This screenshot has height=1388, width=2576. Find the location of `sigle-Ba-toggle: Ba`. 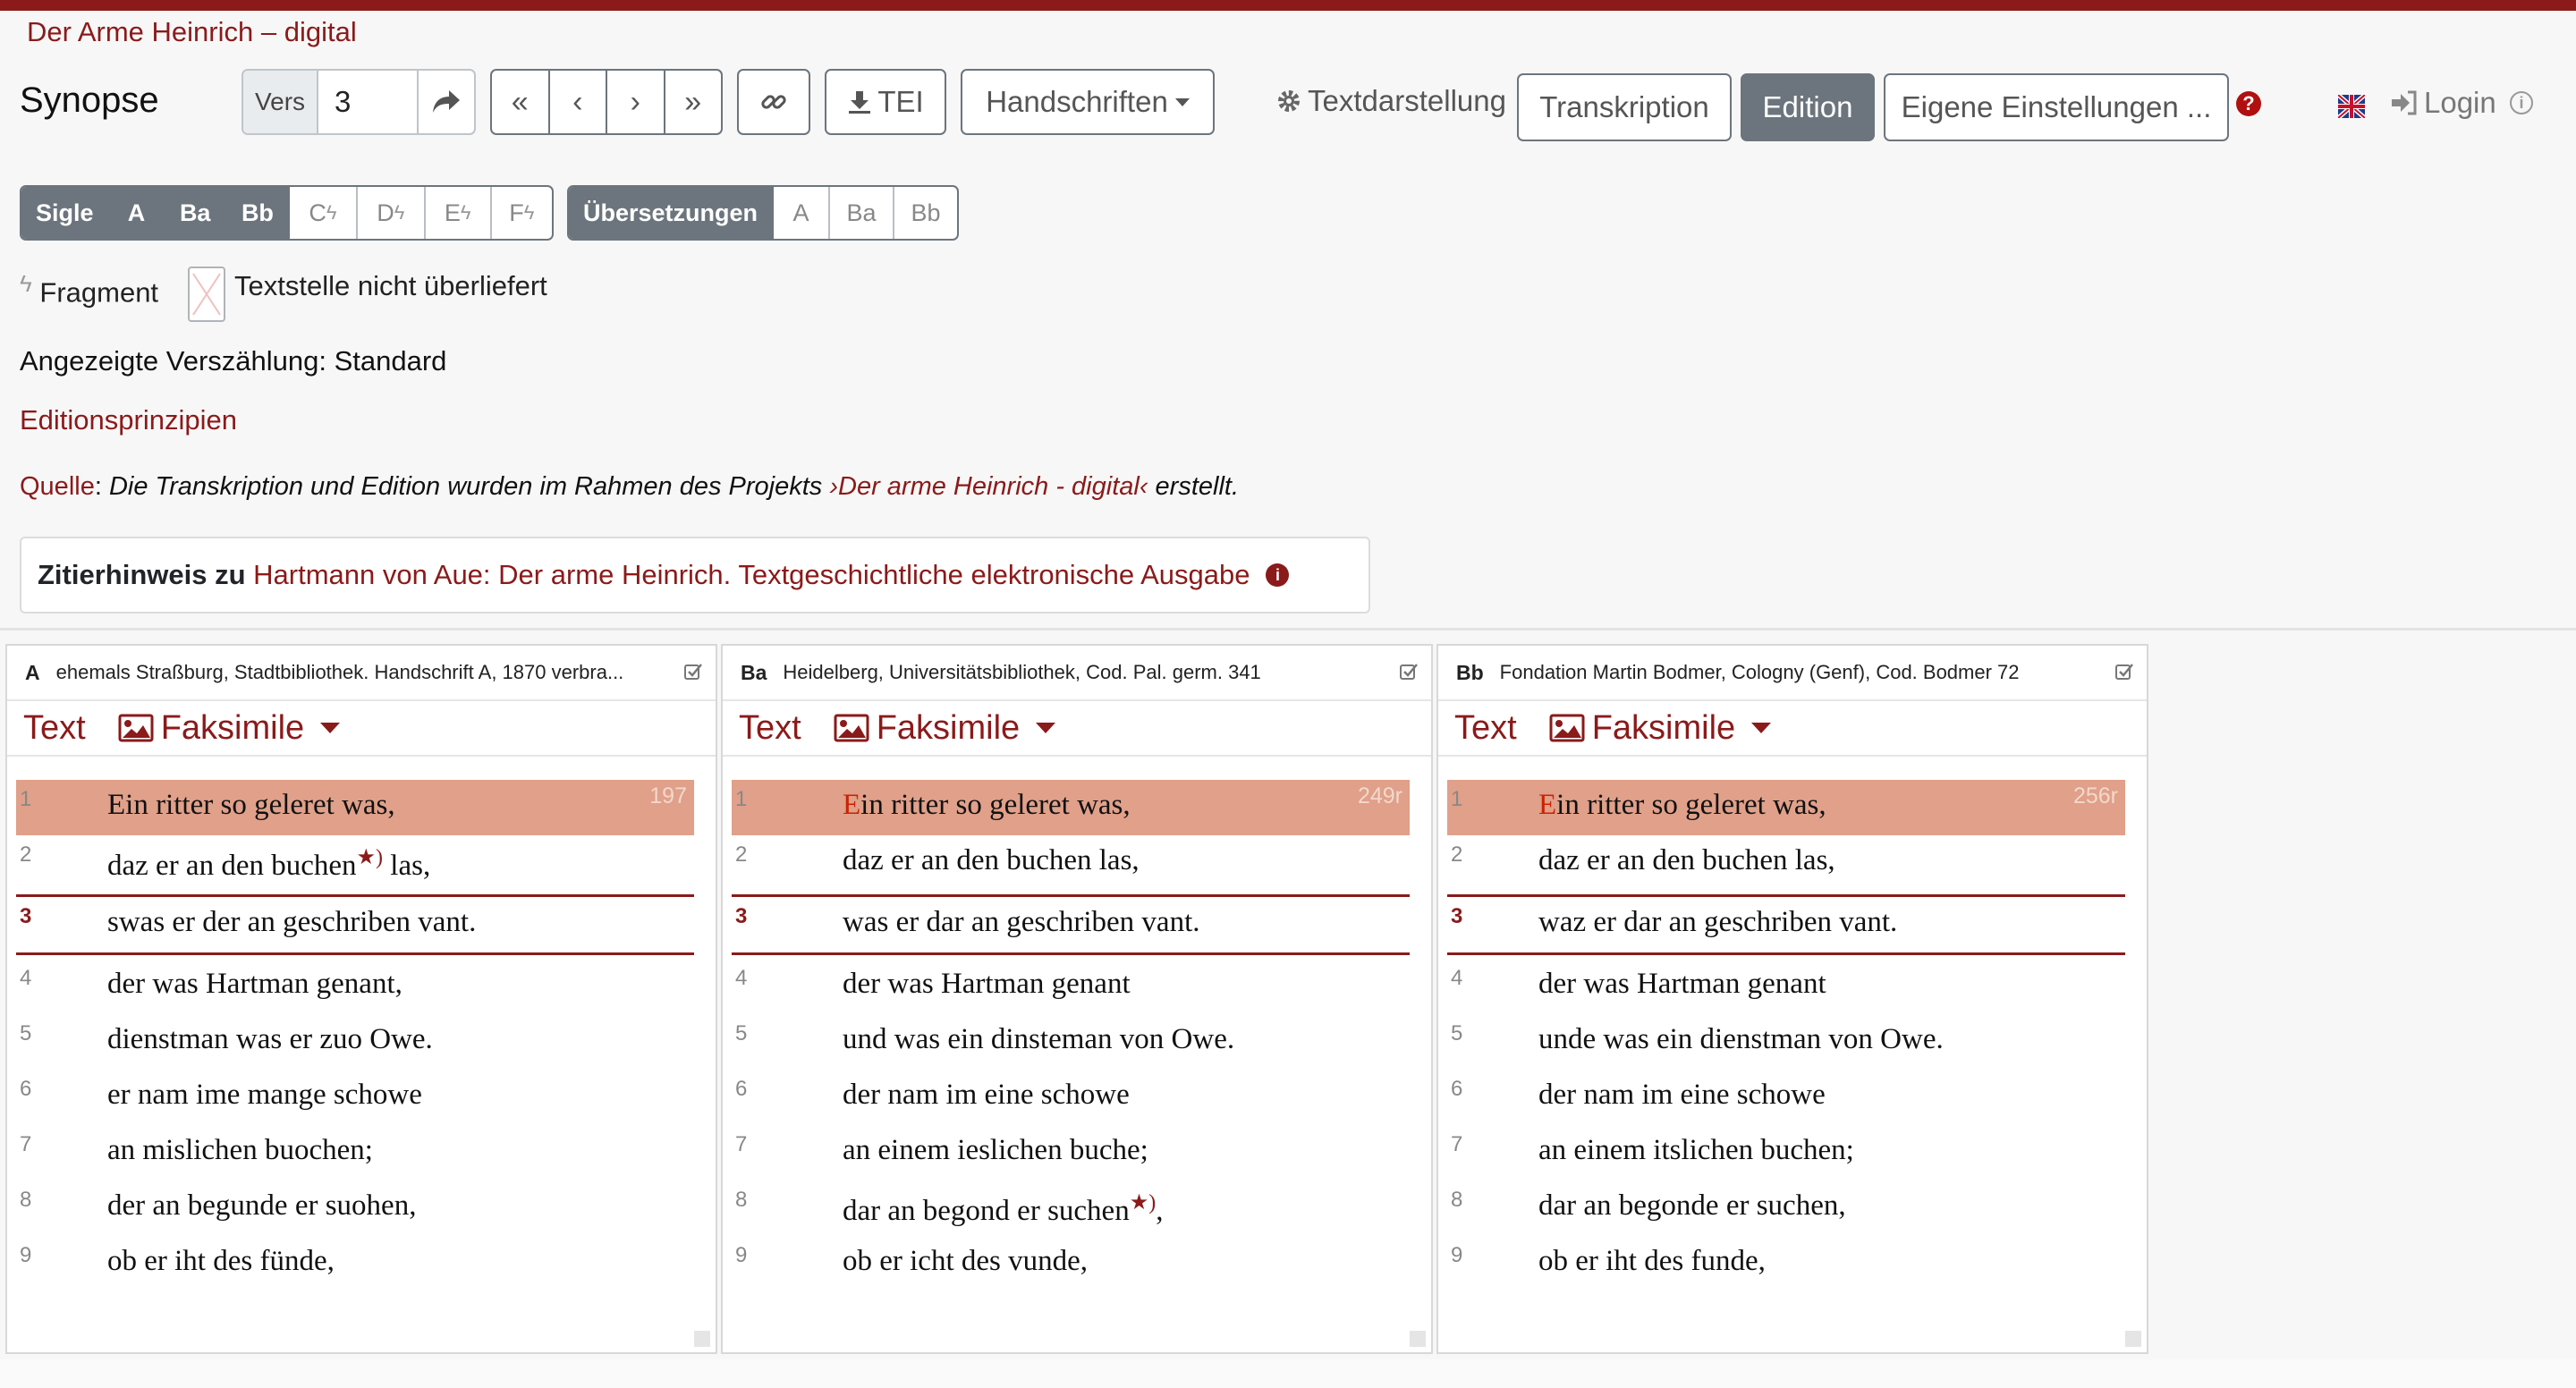

sigle-Ba-toggle: Ba is located at coordinates (196, 213).